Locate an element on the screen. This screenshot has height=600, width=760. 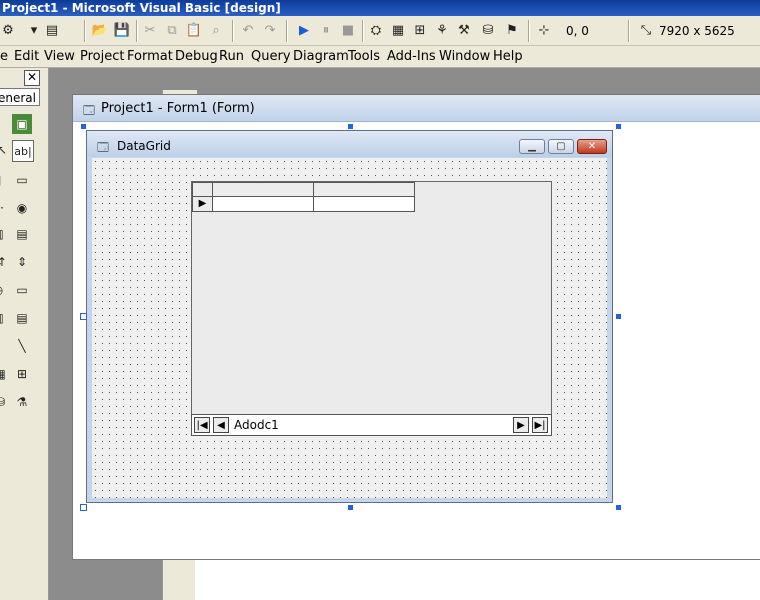
position-icon: ⊹ is located at coordinates (544, 30).